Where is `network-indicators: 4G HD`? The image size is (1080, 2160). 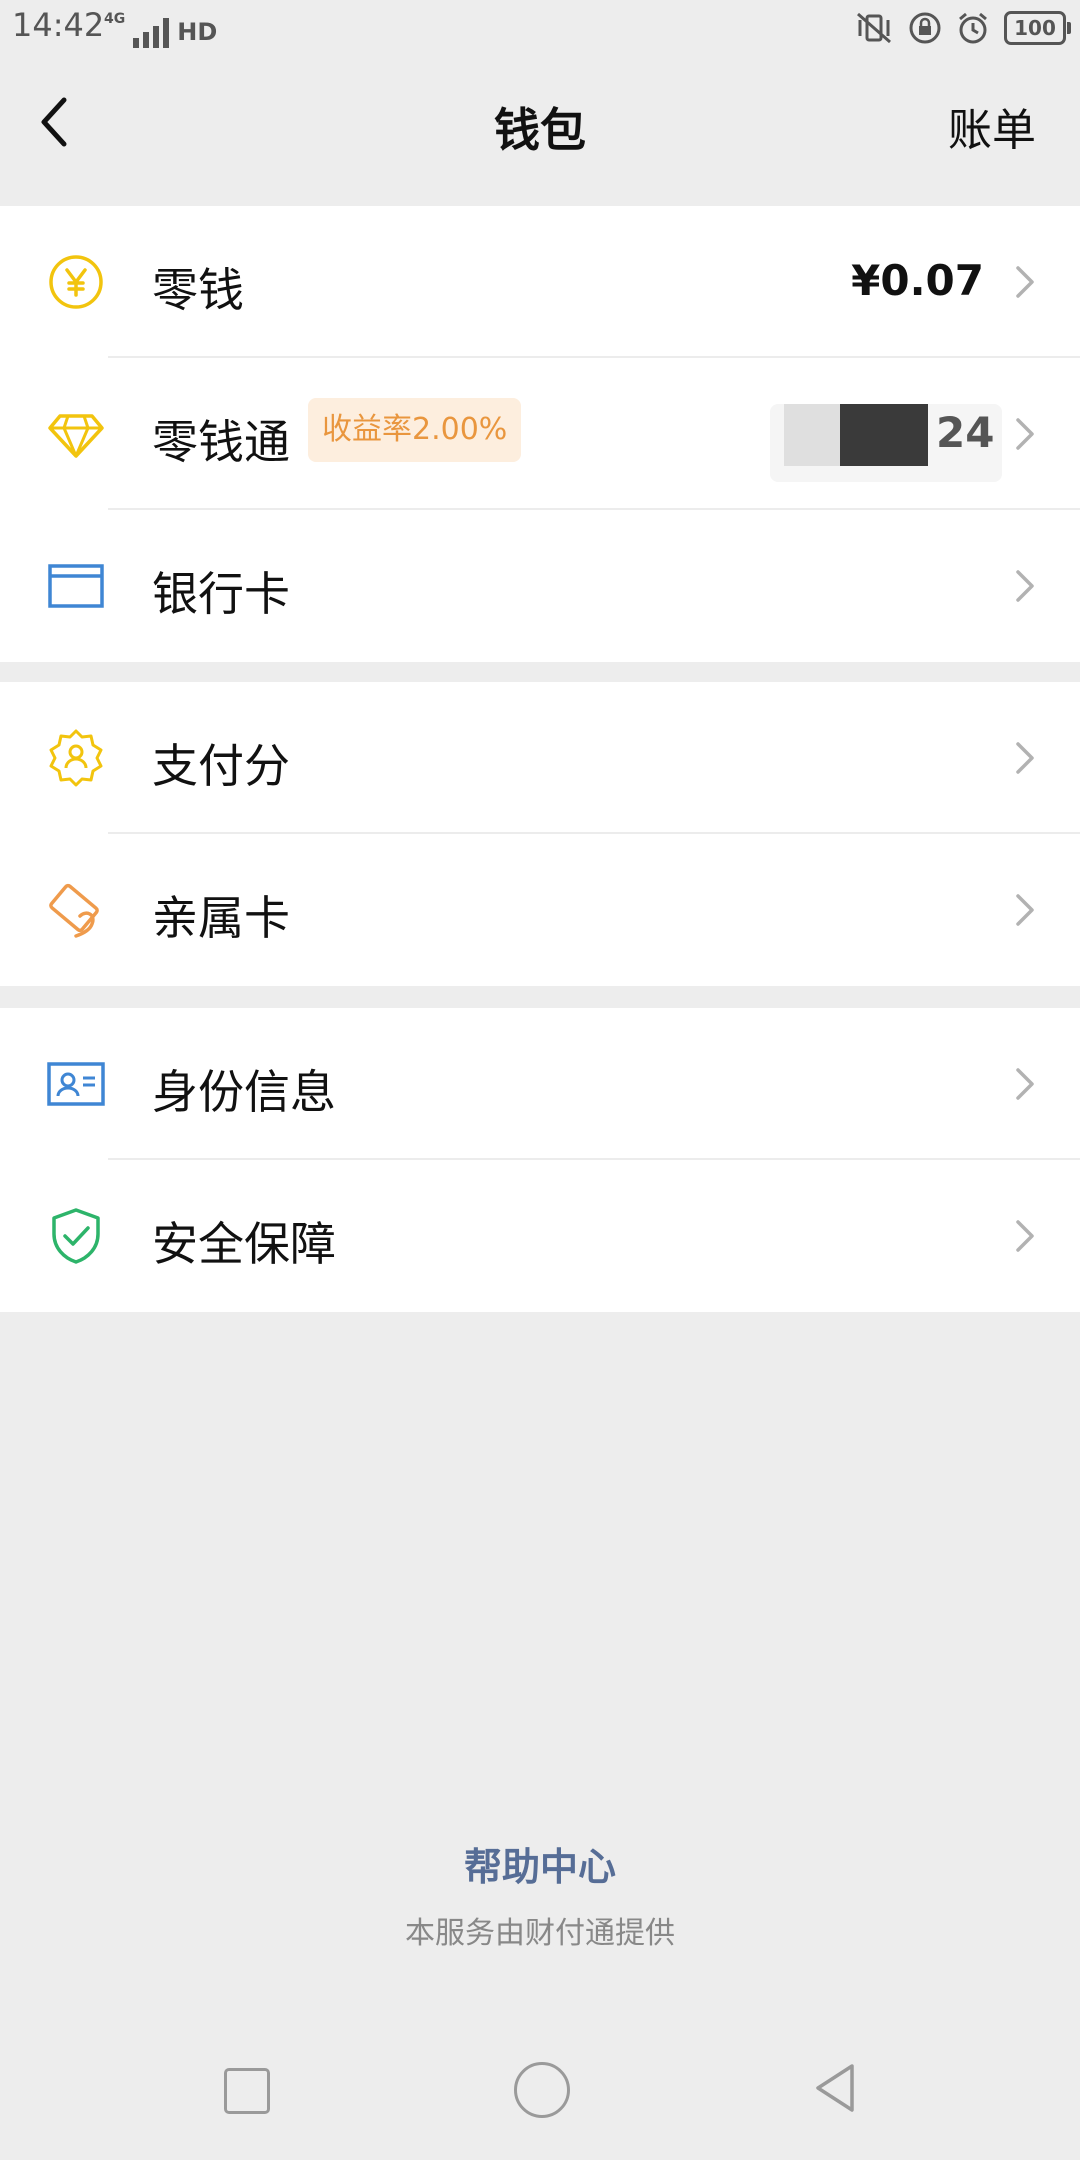 network-indicators: 4G HD is located at coordinates (160, 28).